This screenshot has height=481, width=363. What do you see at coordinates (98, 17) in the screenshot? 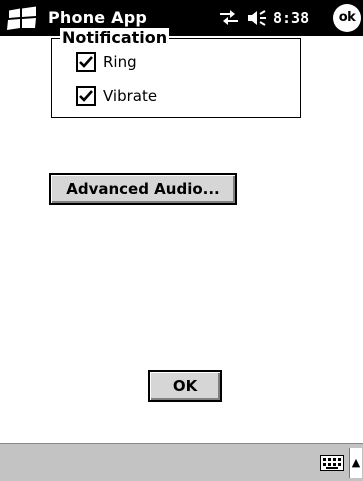
I see `app-title: Phone App` at bounding box center [98, 17].